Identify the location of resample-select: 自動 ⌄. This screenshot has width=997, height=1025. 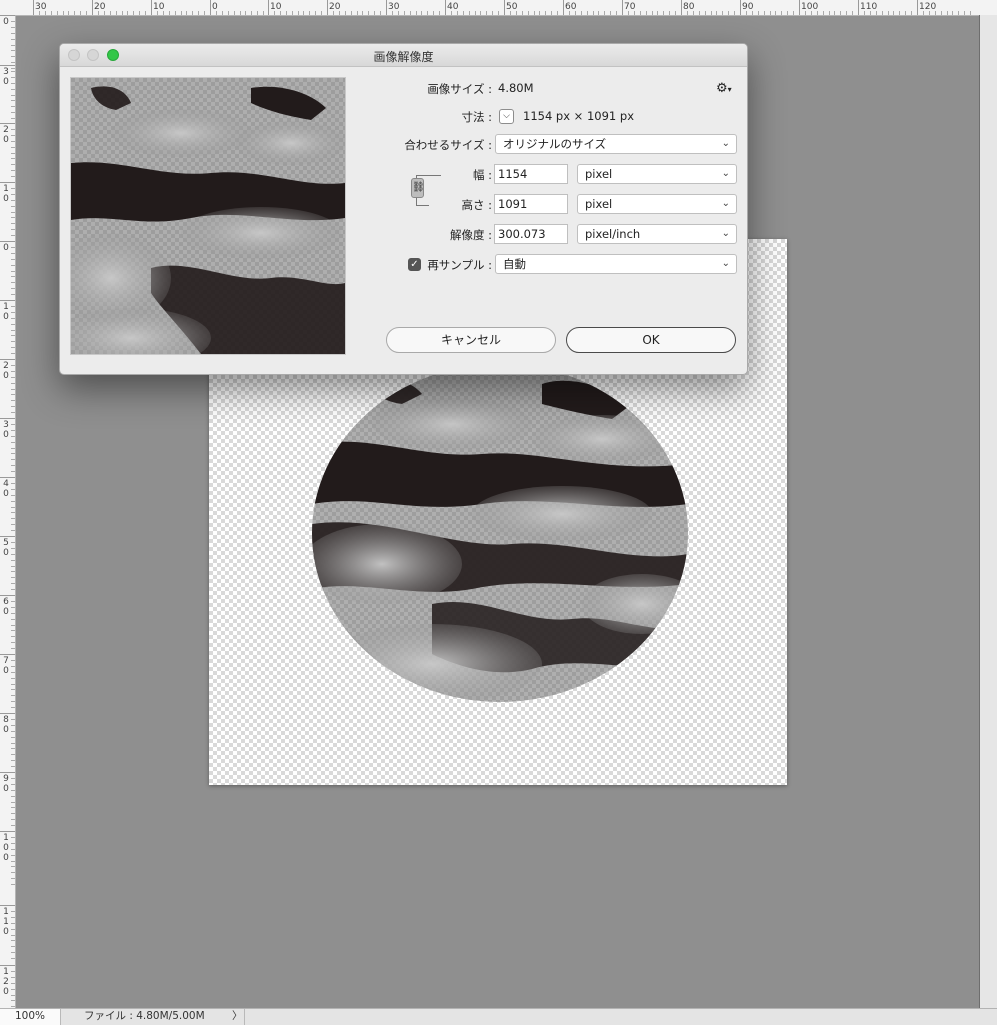
(616, 264).